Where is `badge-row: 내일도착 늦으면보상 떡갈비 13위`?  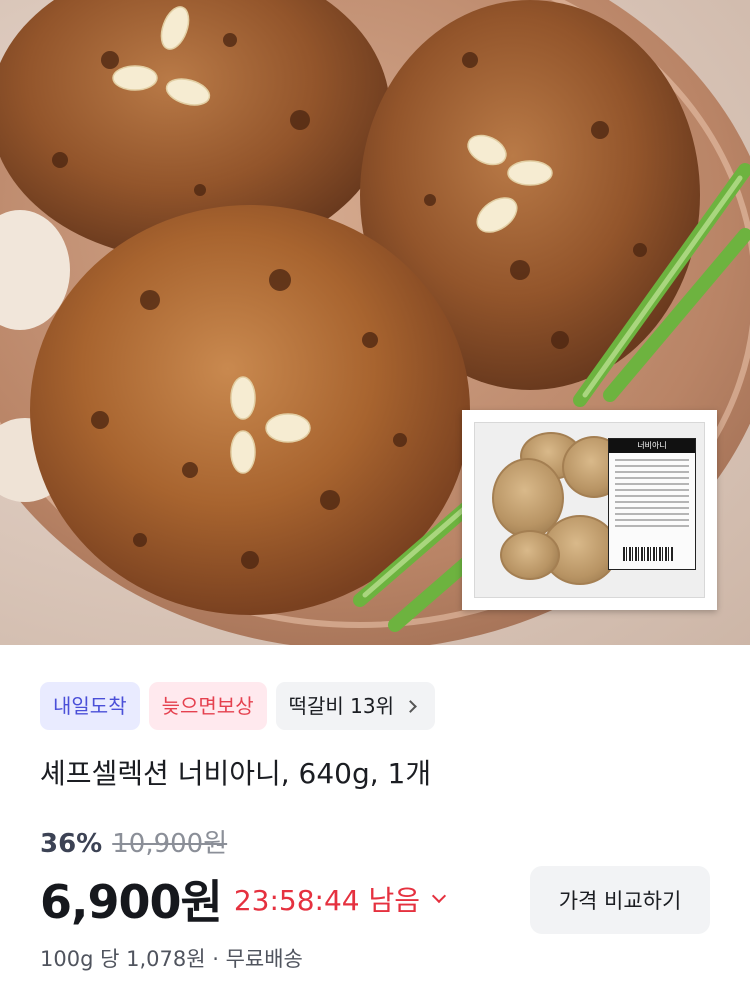
badge-row: 내일도착 늦으면보상 떡갈비 13위 is located at coordinates (238, 706).